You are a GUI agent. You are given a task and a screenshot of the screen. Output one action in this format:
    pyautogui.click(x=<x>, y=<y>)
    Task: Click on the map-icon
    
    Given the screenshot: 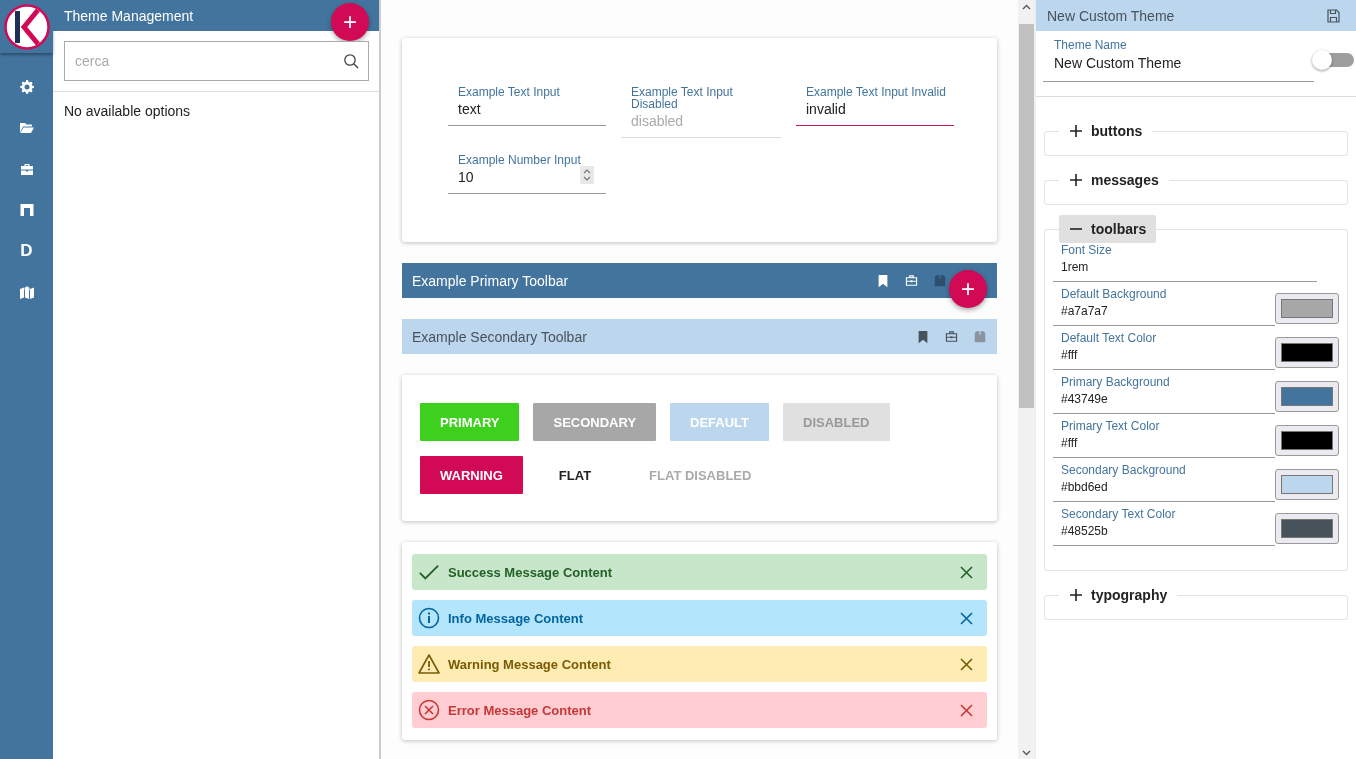 What is the action you would take?
    pyautogui.click(x=26, y=292)
    